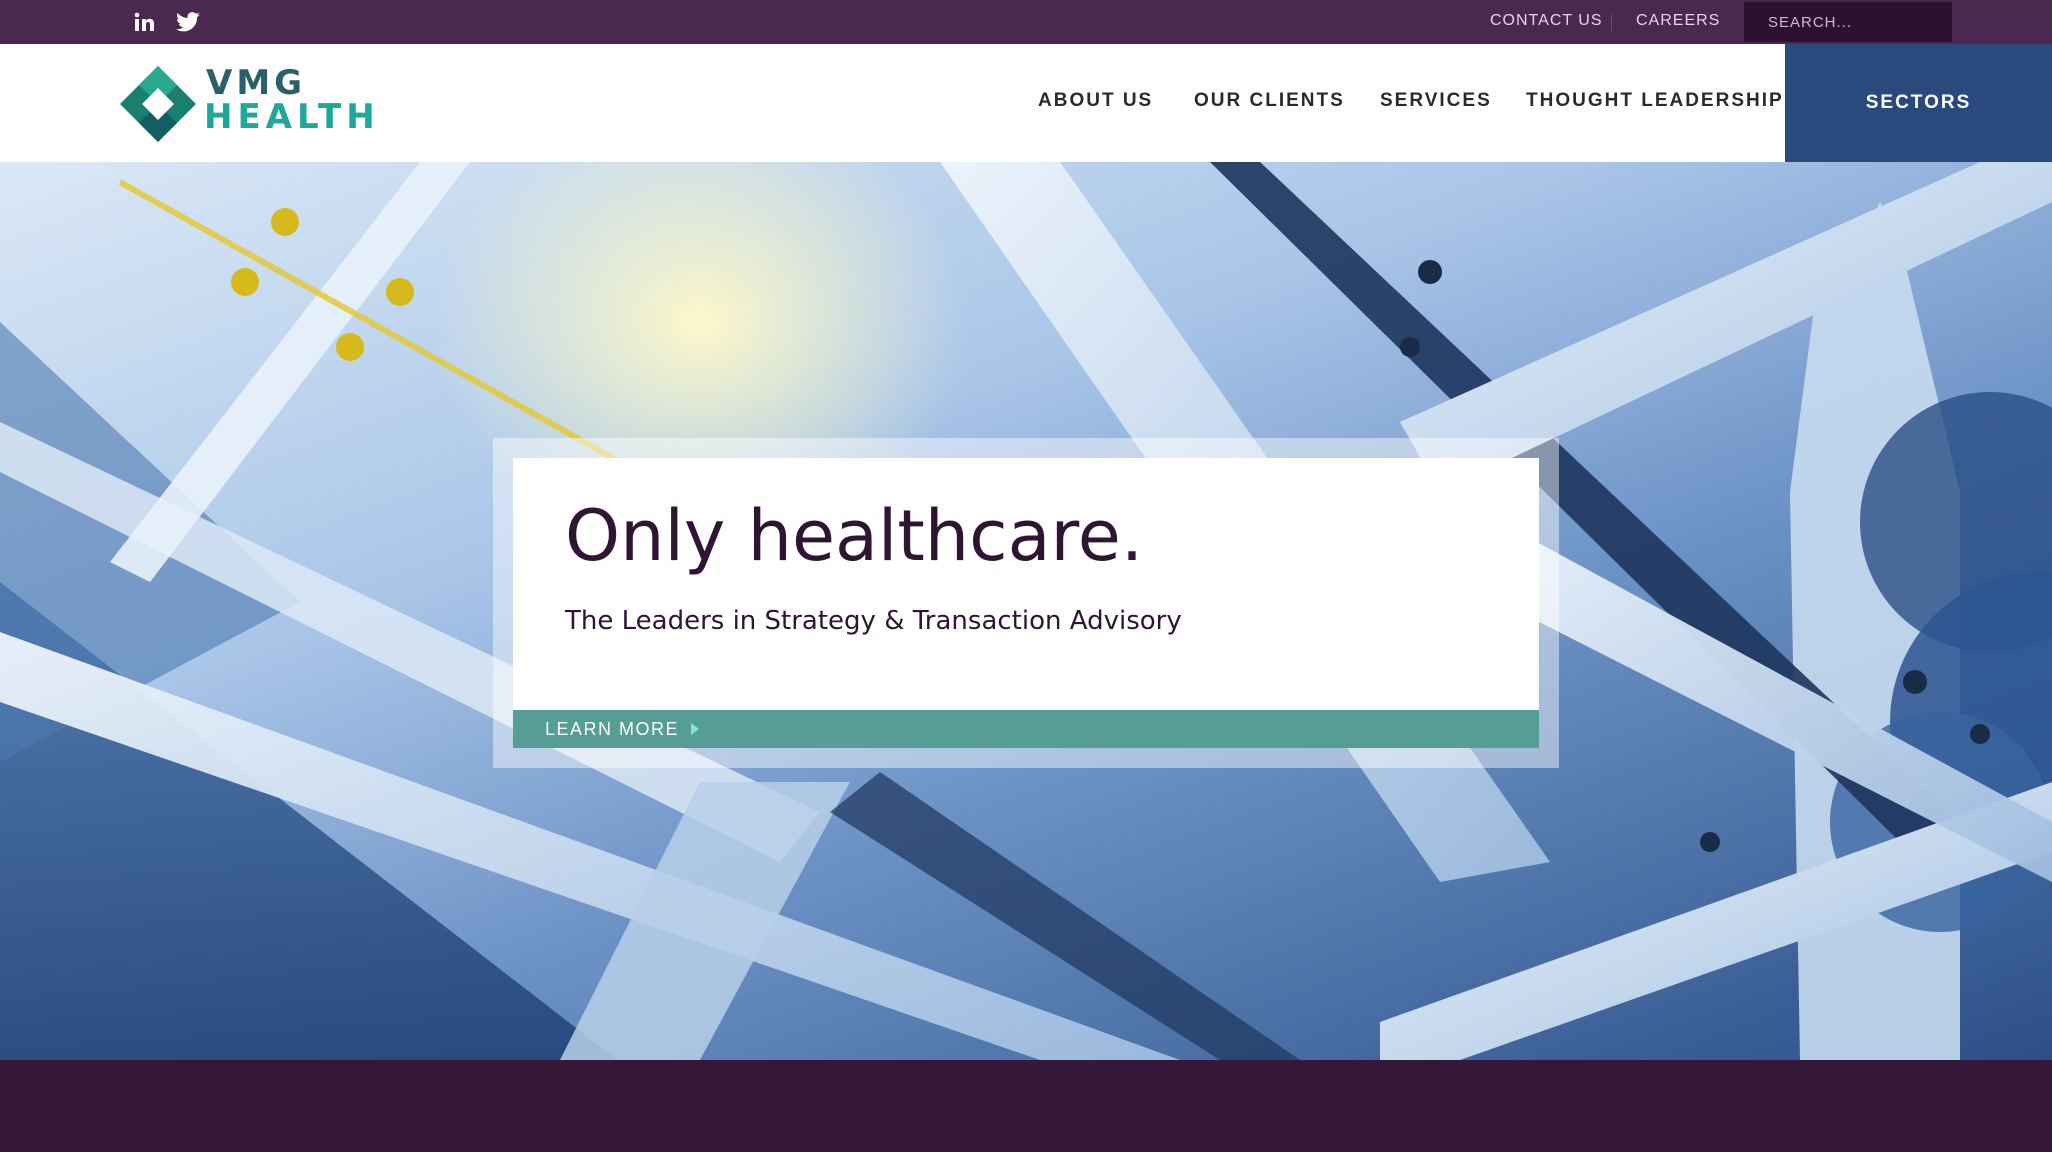  What do you see at coordinates (1611, 22) in the screenshot?
I see `topbar-divider` at bounding box center [1611, 22].